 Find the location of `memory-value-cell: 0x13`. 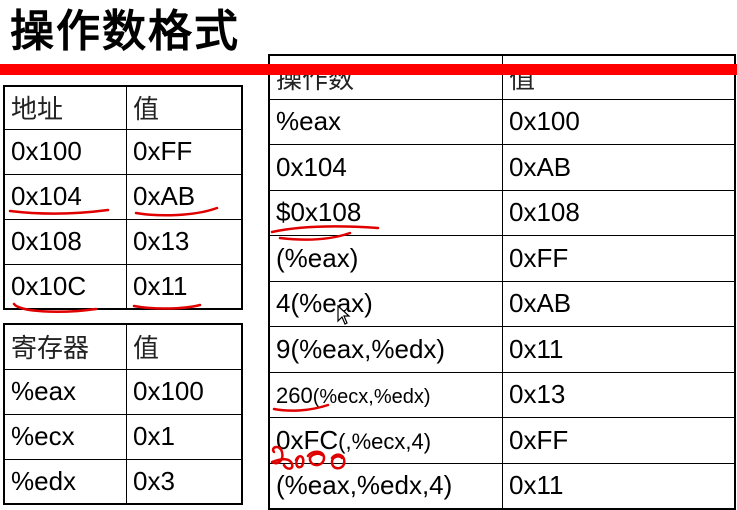

memory-value-cell: 0x13 is located at coordinates (184, 241).